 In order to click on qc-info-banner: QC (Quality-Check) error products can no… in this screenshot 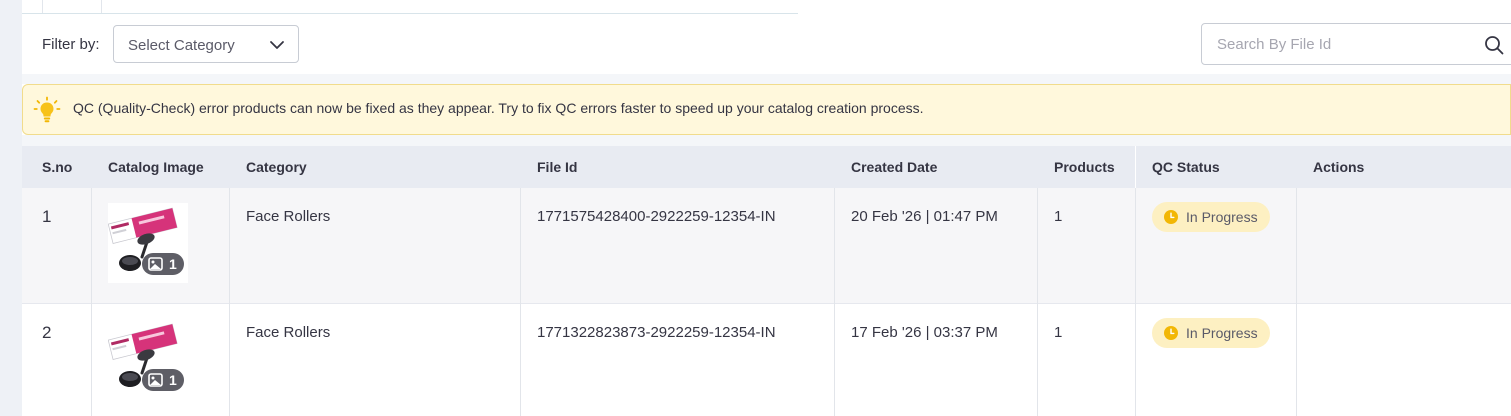, I will do `click(766, 109)`.